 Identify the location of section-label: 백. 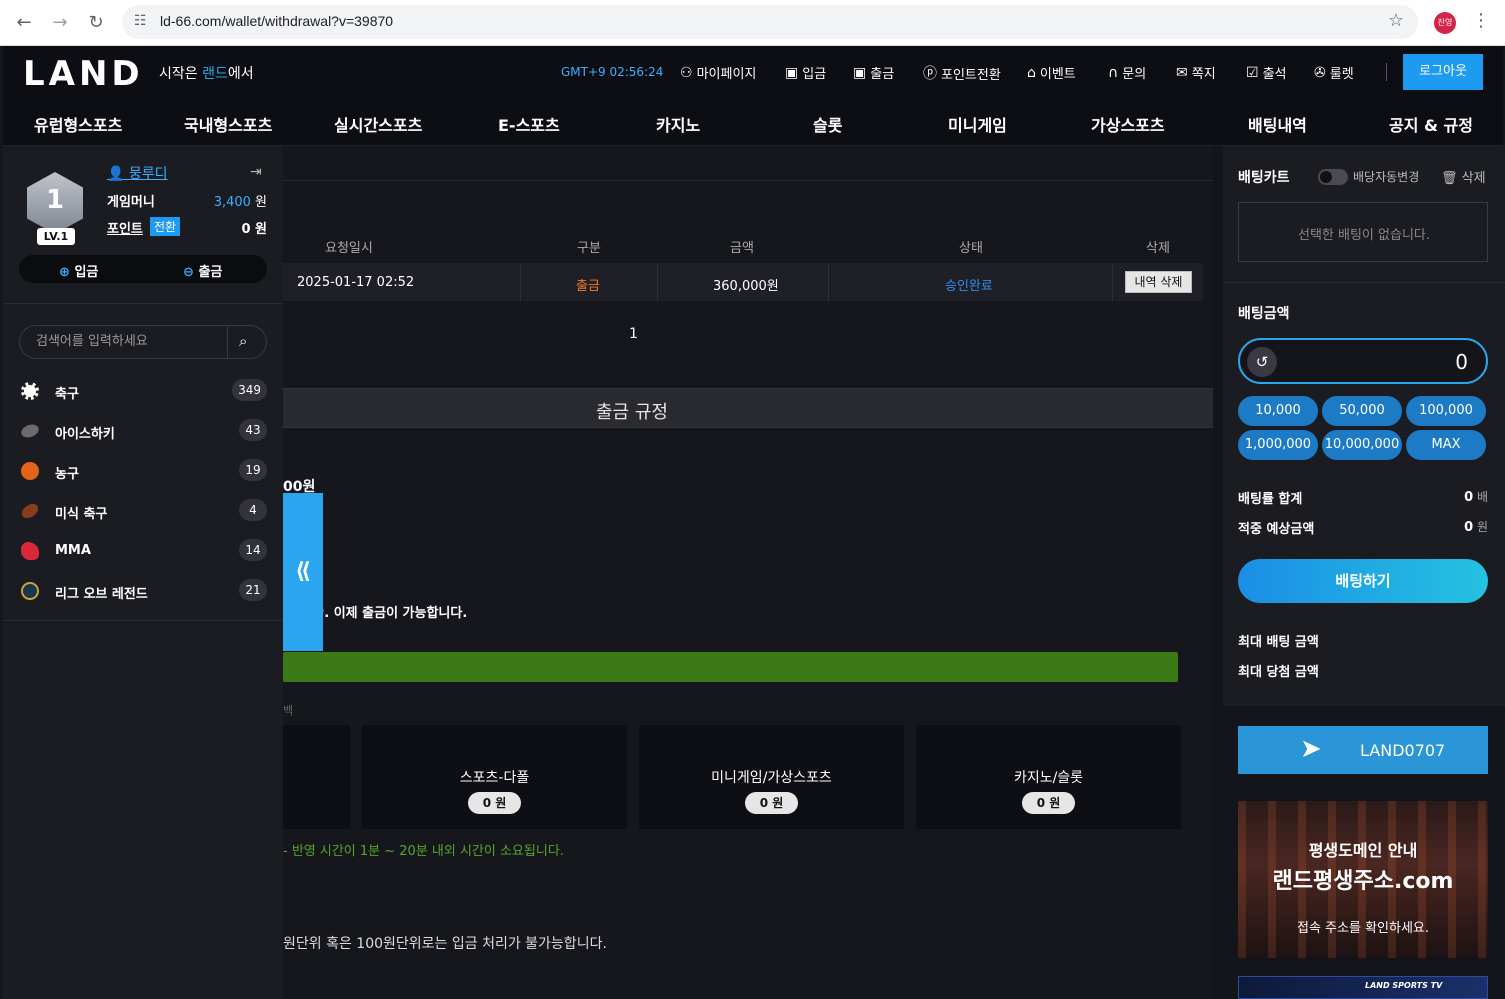
(288, 710).